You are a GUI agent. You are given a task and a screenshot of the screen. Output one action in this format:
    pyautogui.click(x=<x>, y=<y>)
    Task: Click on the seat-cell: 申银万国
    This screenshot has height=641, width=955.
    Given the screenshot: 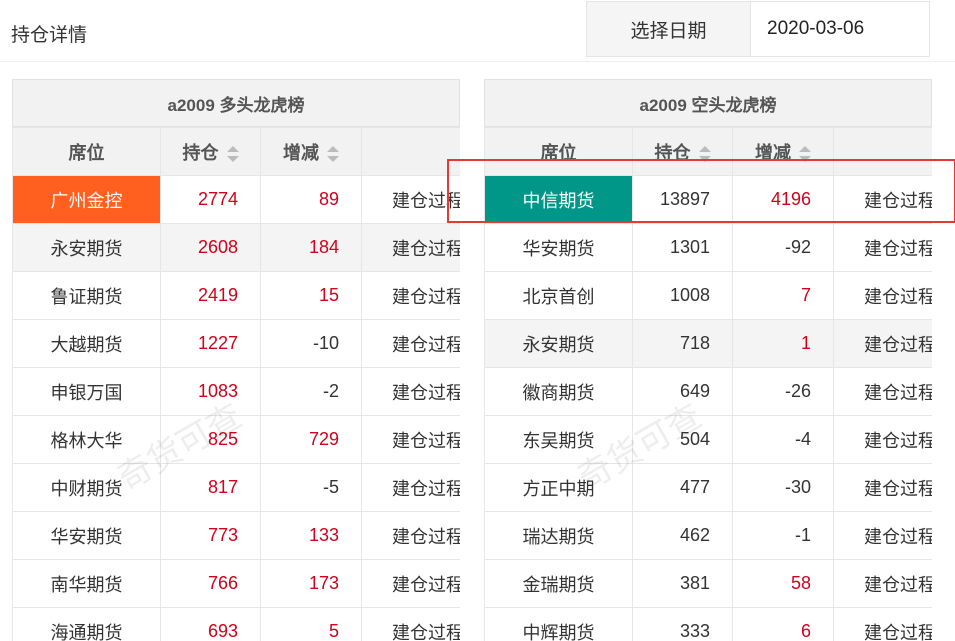 What is the action you would take?
    pyautogui.click(x=86, y=391)
    